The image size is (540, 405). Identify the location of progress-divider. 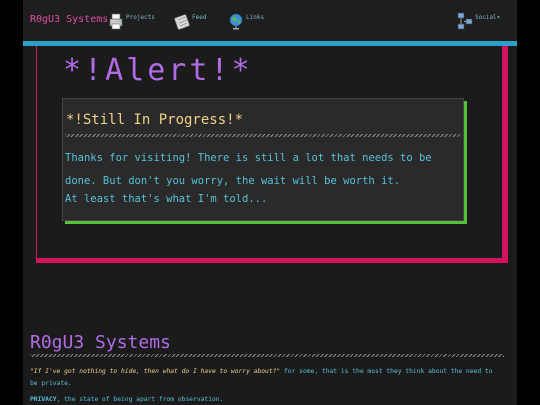
(263, 135).